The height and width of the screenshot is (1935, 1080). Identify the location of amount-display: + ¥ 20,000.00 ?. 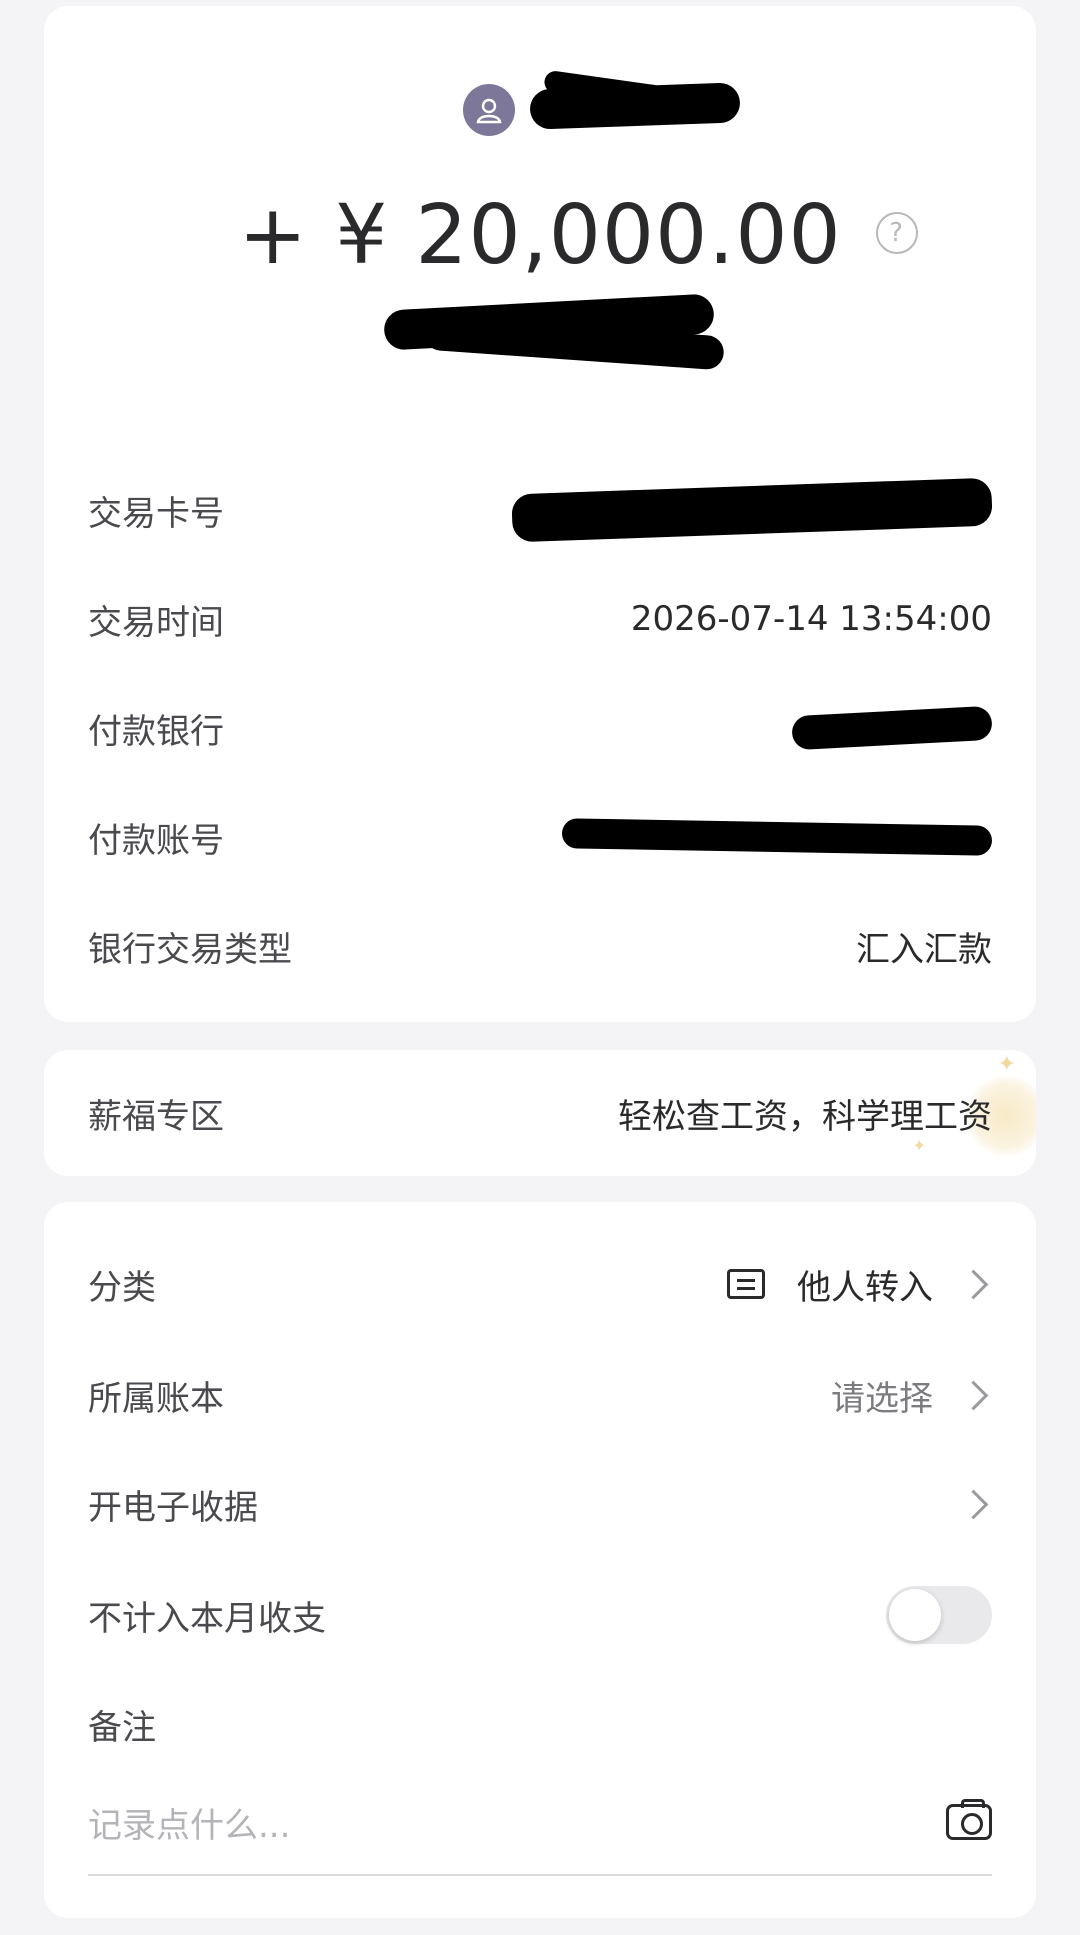
(540, 236).